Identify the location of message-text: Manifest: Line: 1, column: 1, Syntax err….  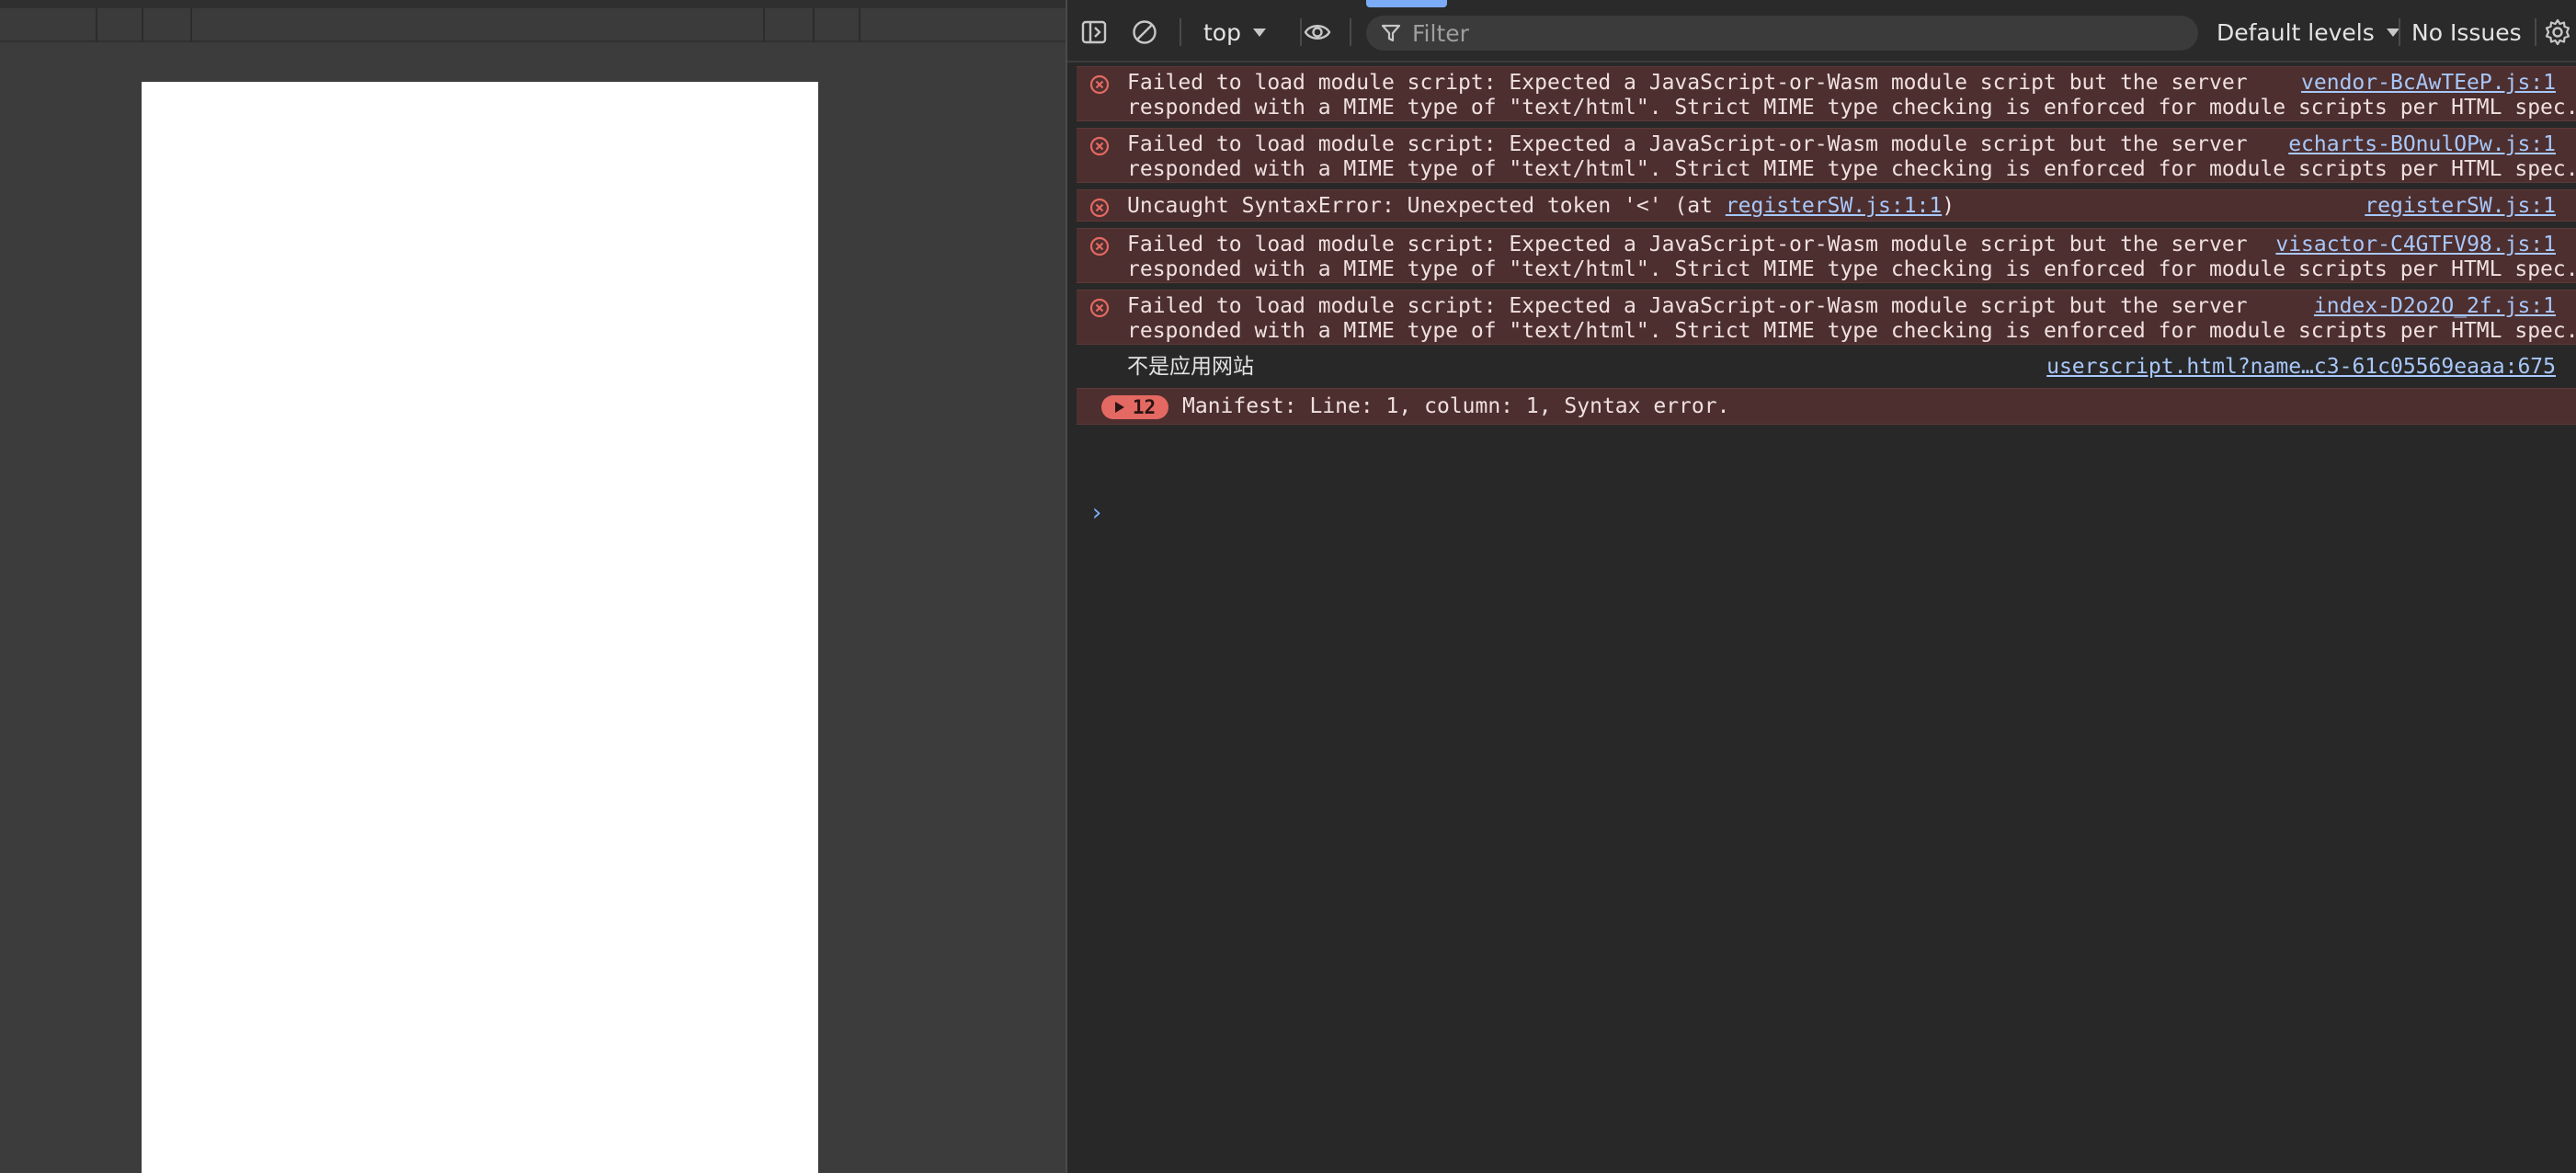
(1456, 406).